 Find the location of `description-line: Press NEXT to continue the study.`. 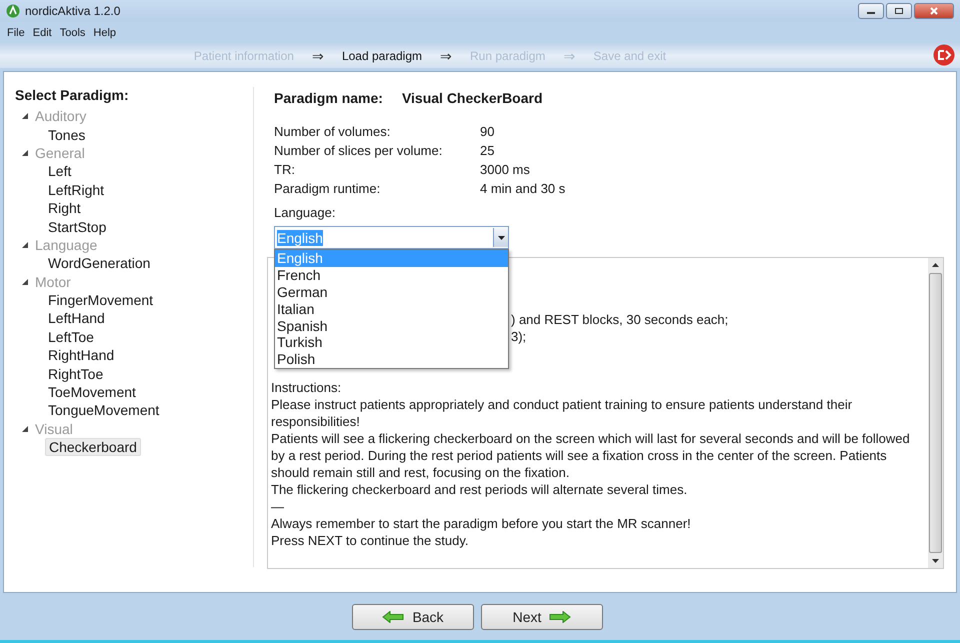

description-line: Press NEXT to continue the study. is located at coordinates (370, 540).